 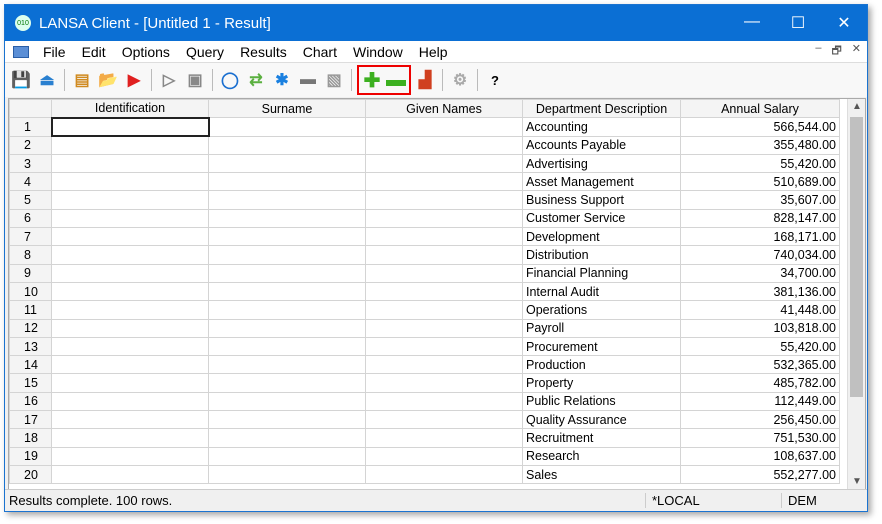 I want to click on circle-icon: ◯, so click(x=230, y=80).